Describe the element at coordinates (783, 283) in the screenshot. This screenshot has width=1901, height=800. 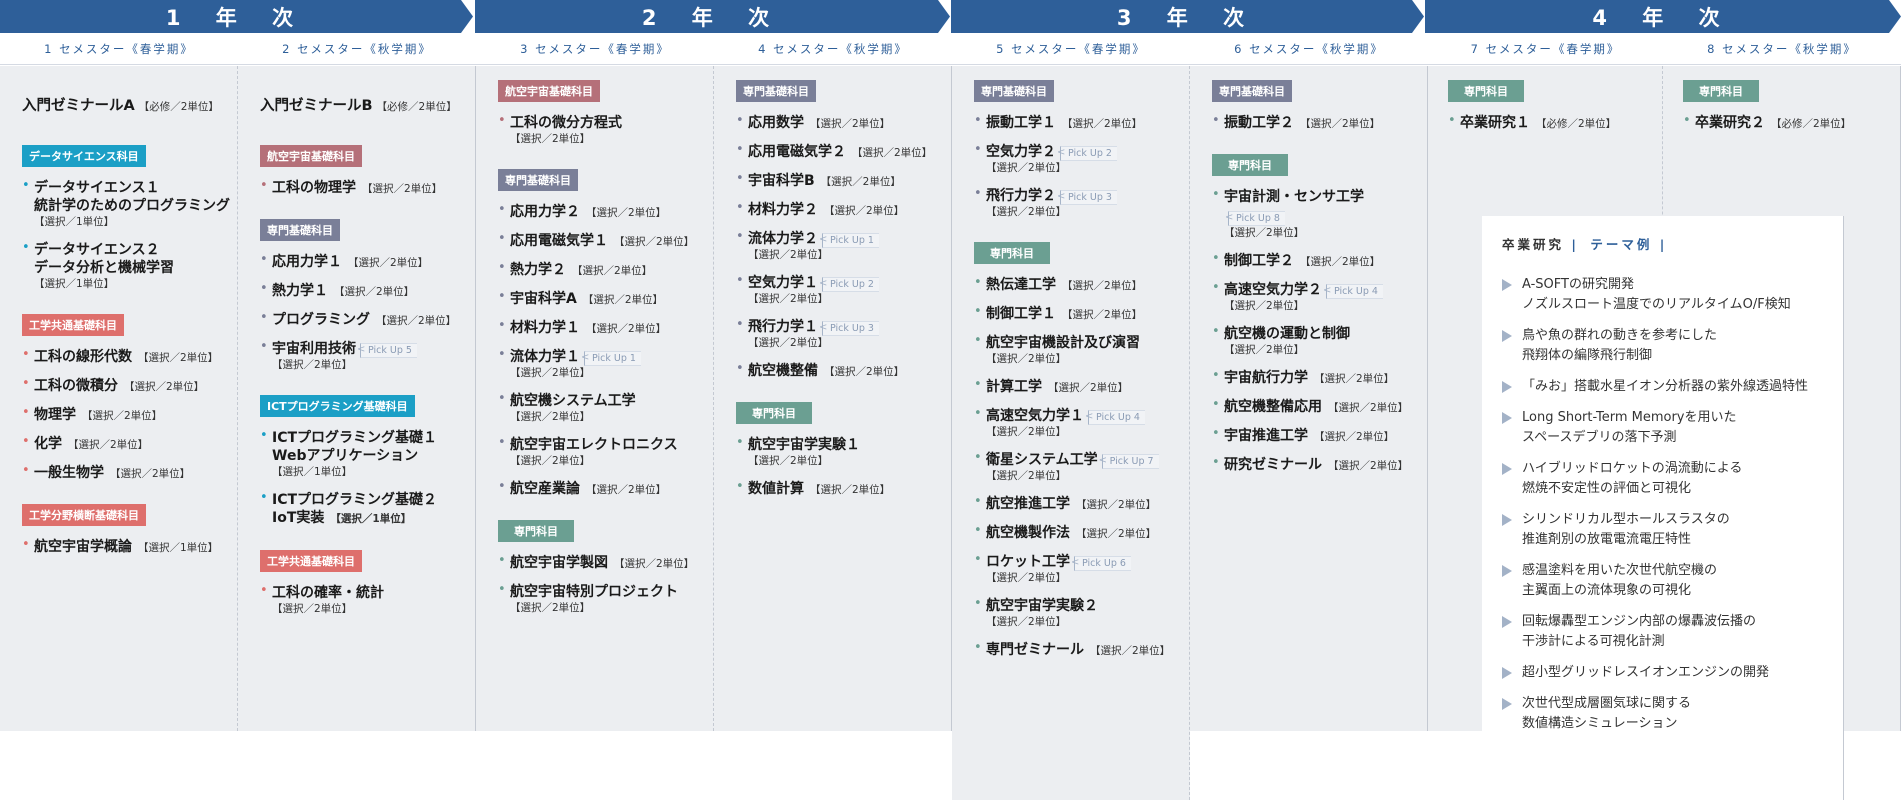
I see `course-name: 空気力学１` at that location.